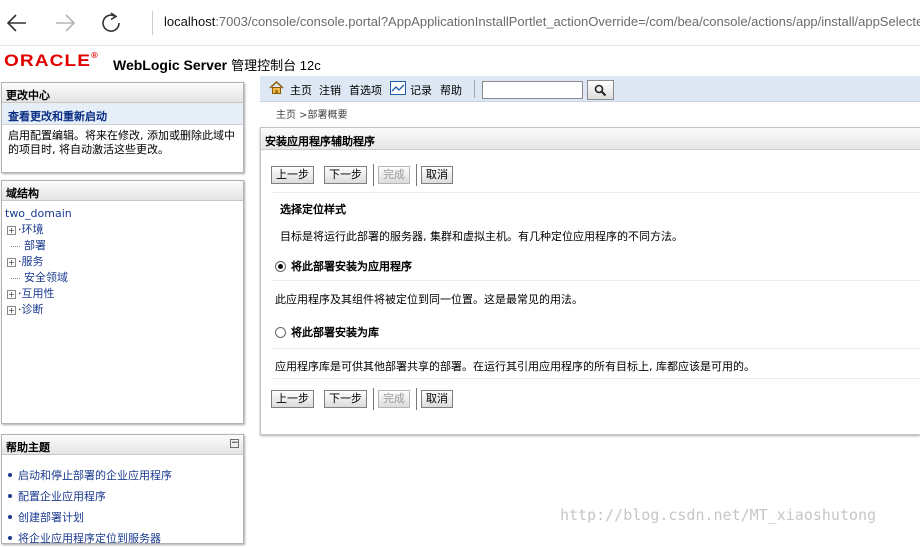 Image resolution: width=920 pixels, height=548 pixels. Describe the element at coordinates (125, 516) in the screenshot. I see `help-topic-item: 创建部署计划` at that location.